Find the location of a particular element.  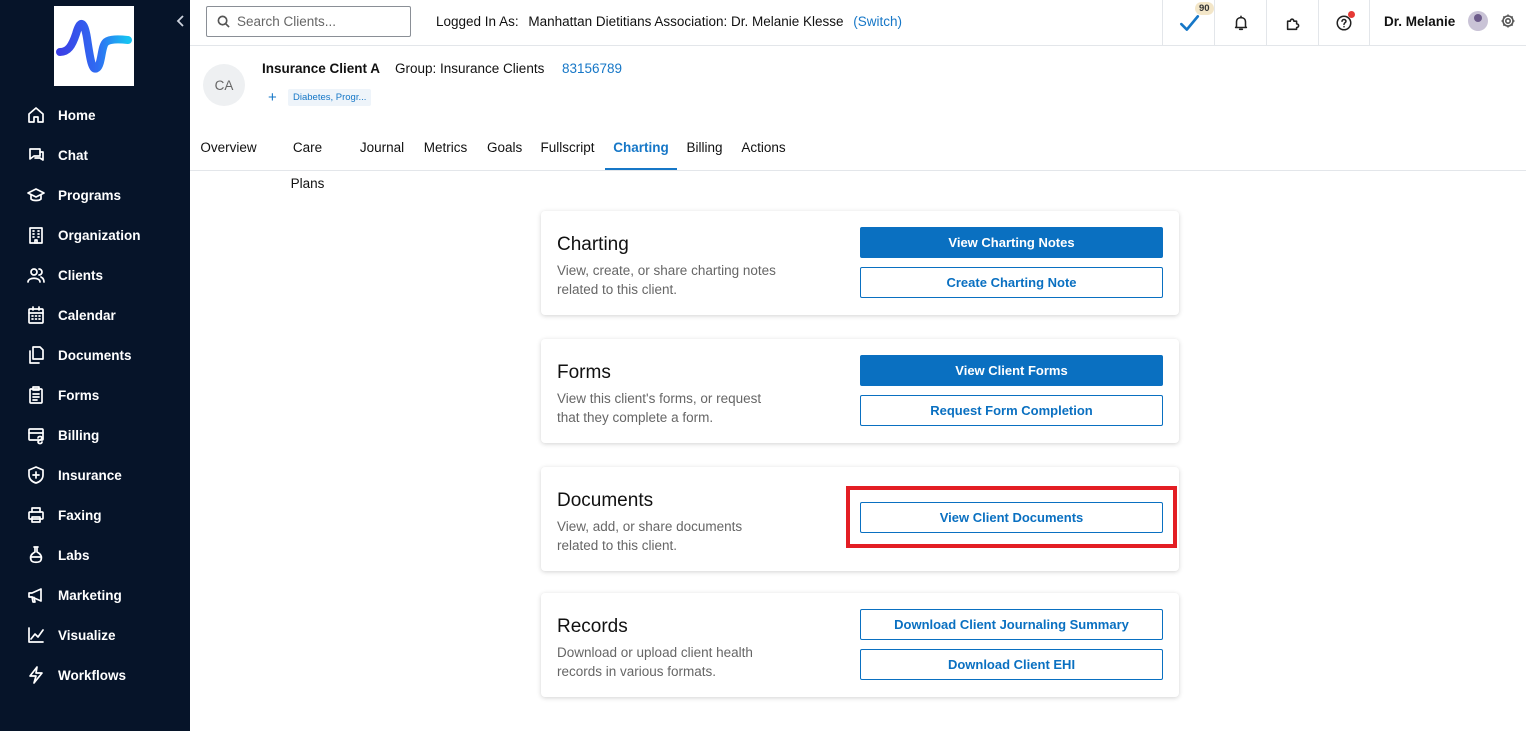

view-charting-notes-button: View Charting Notes is located at coordinates (1011, 242).